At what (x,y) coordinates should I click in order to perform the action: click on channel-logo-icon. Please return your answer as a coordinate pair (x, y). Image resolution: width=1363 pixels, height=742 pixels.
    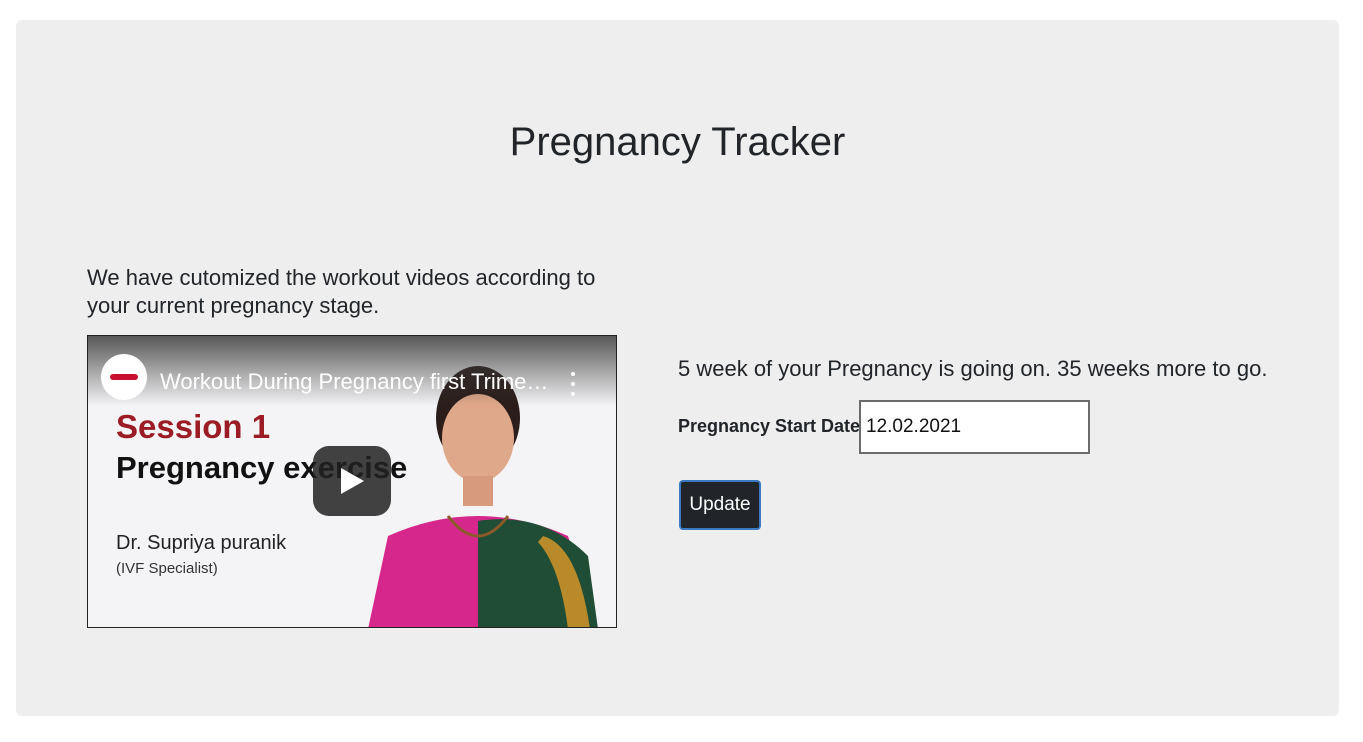
    Looking at the image, I should click on (124, 377).